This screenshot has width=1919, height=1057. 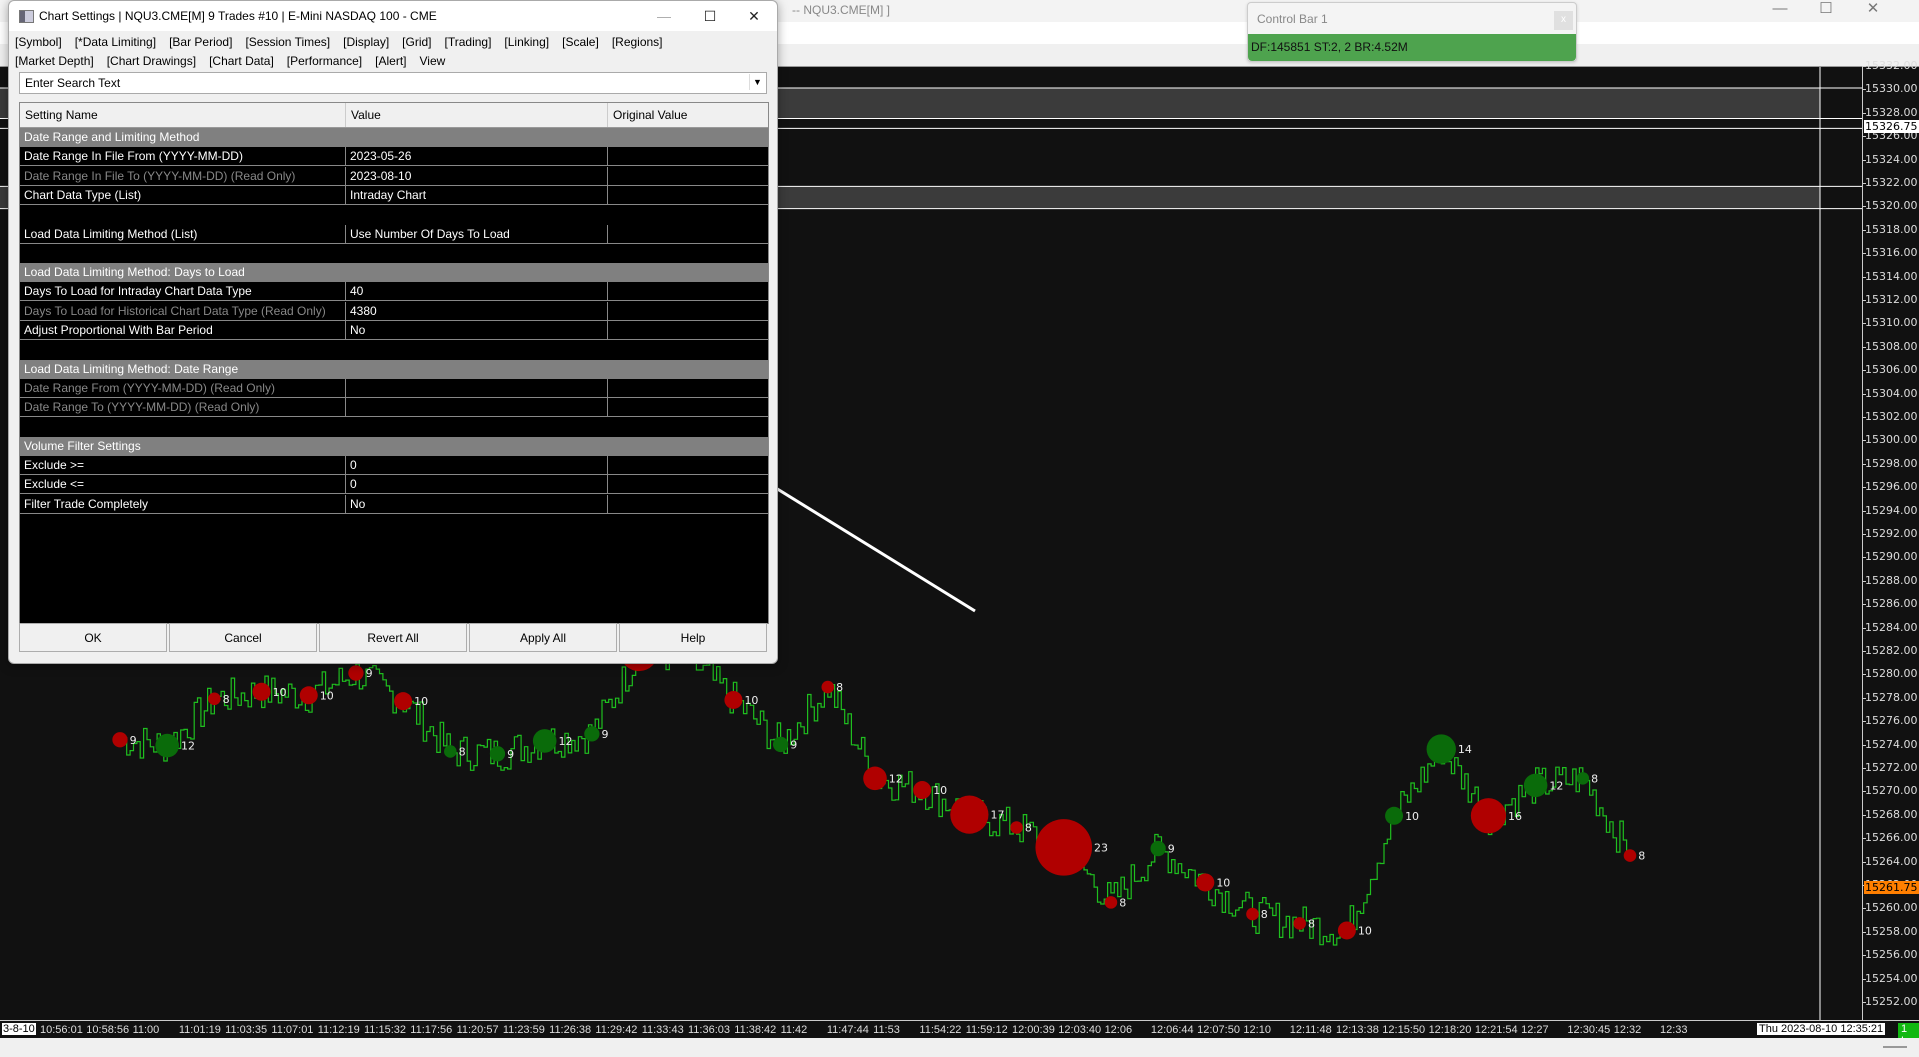 I want to click on grid-section-header: Date Range and Limiting Method, so click(x=394, y=137).